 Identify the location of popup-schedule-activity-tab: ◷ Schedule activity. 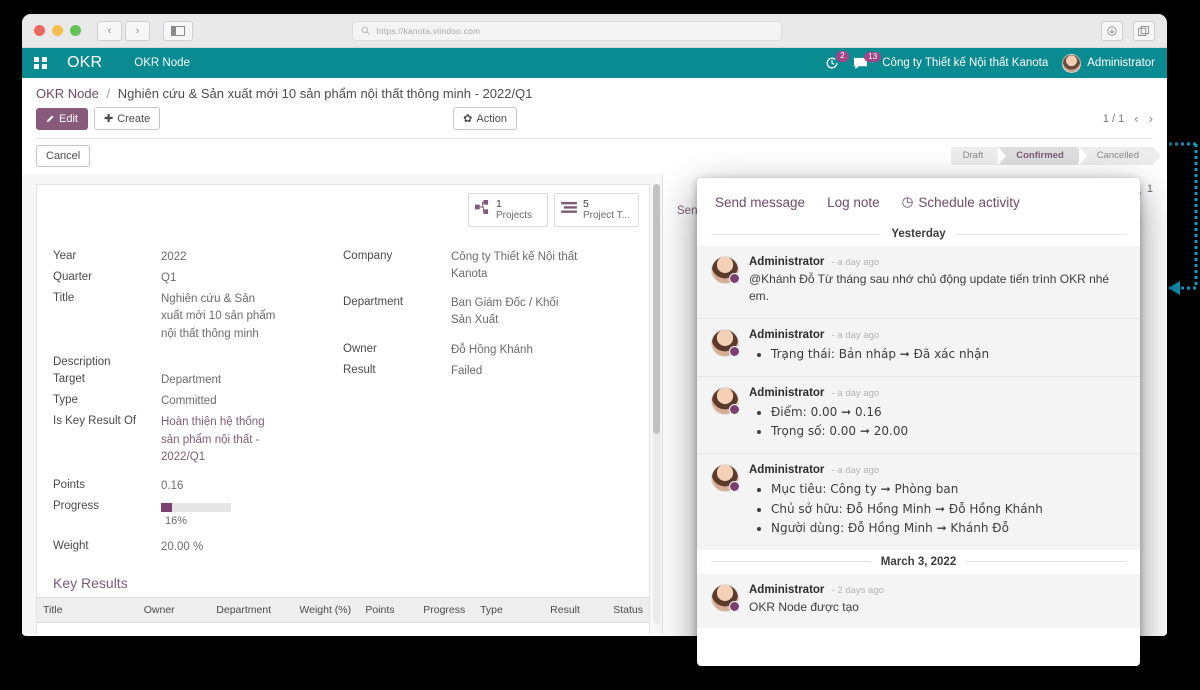
(961, 202).